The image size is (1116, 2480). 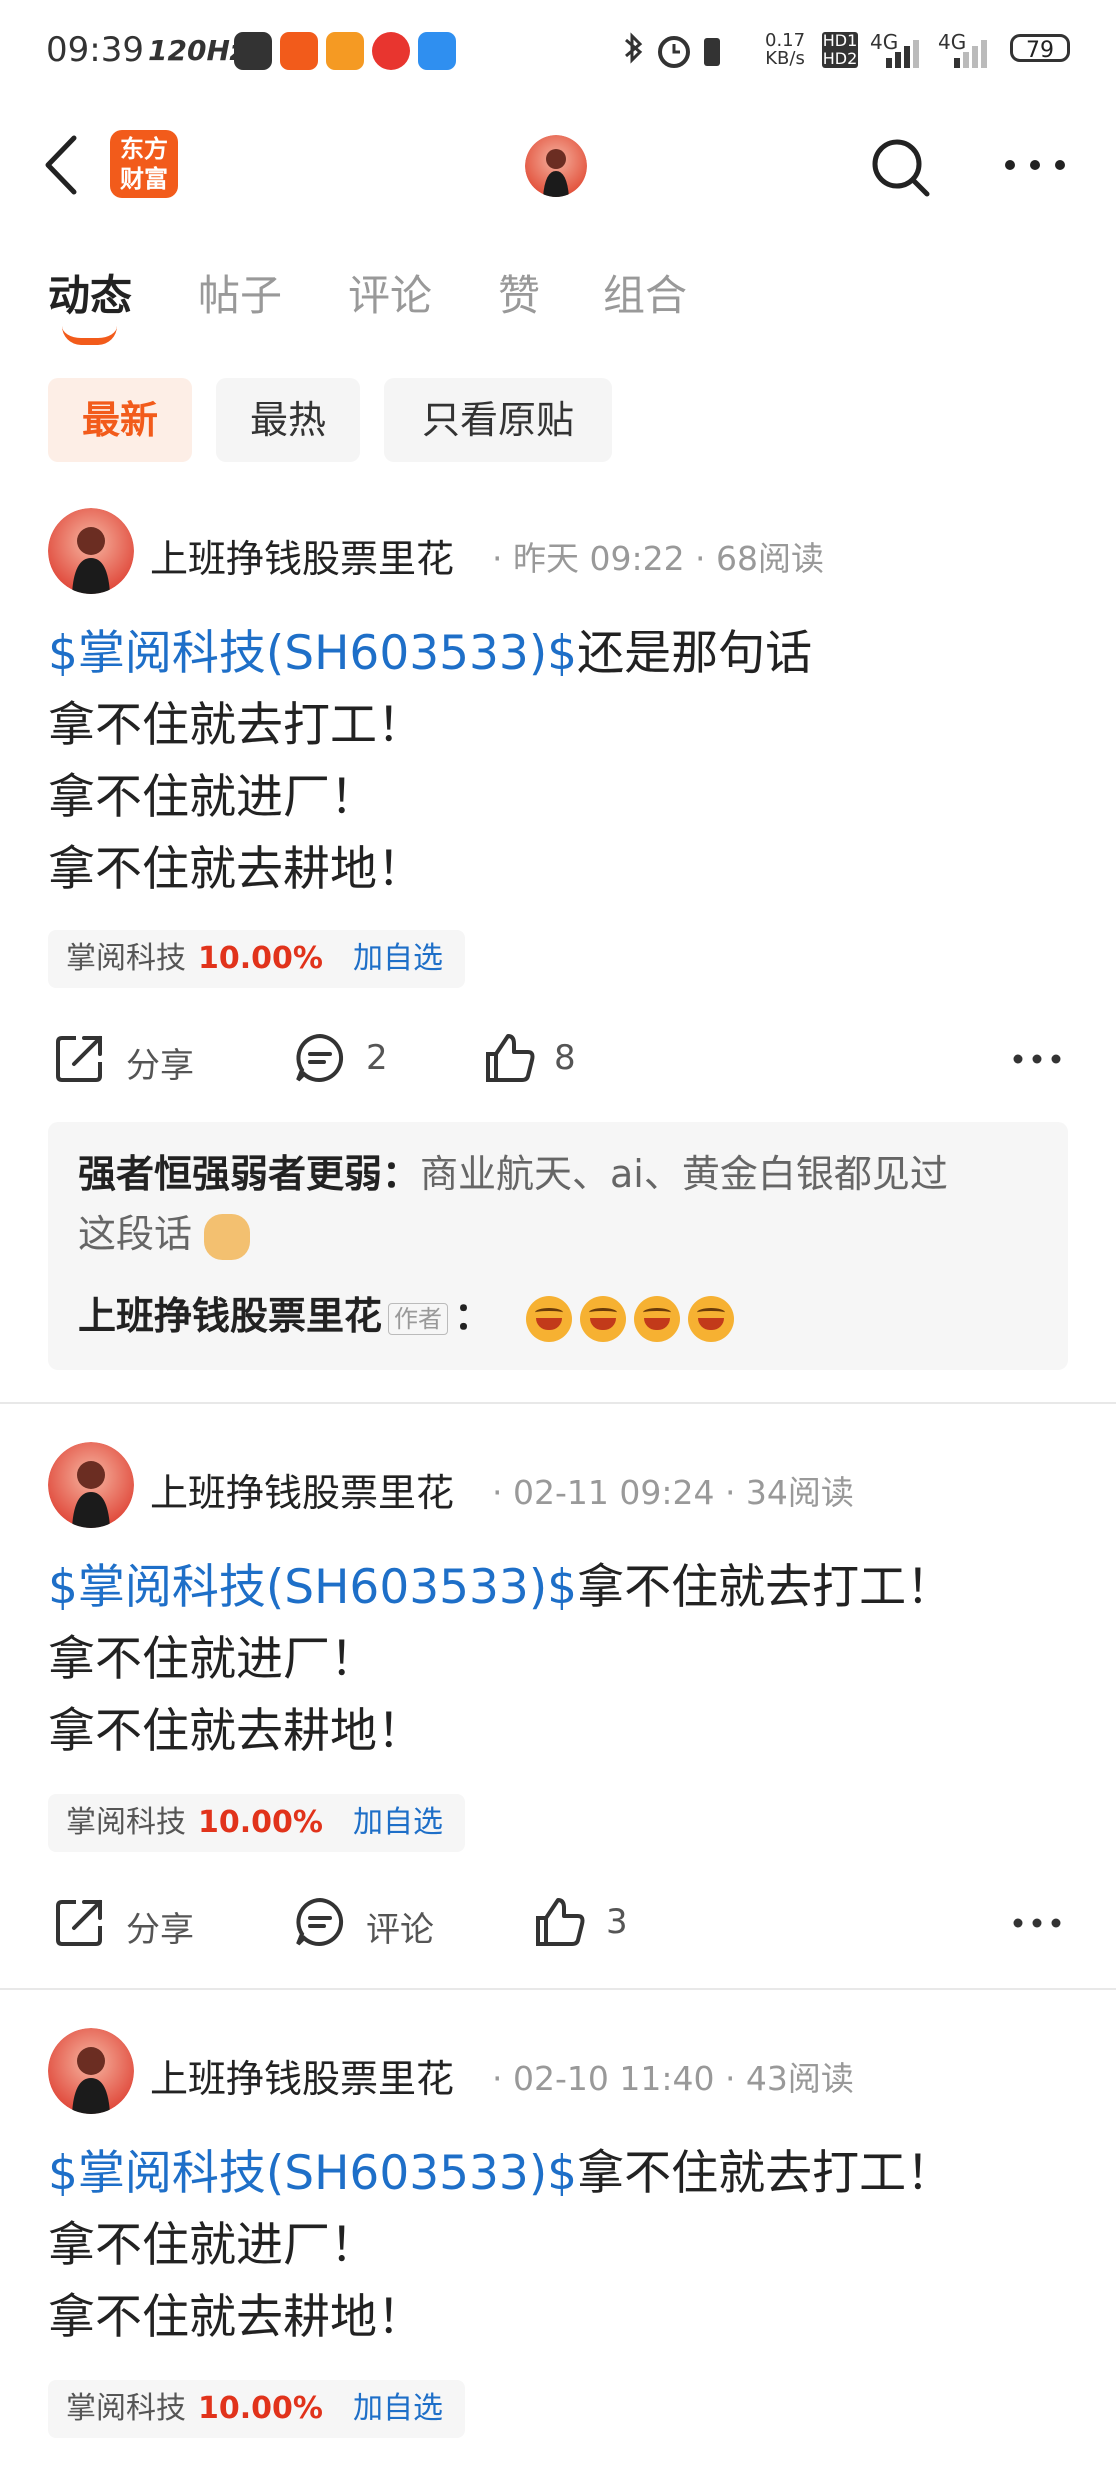 I want to click on status-bar: 09:39 120Hz 0.17 KB/s HD1 HD2 4G 4G 79, so click(x=558, y=50).